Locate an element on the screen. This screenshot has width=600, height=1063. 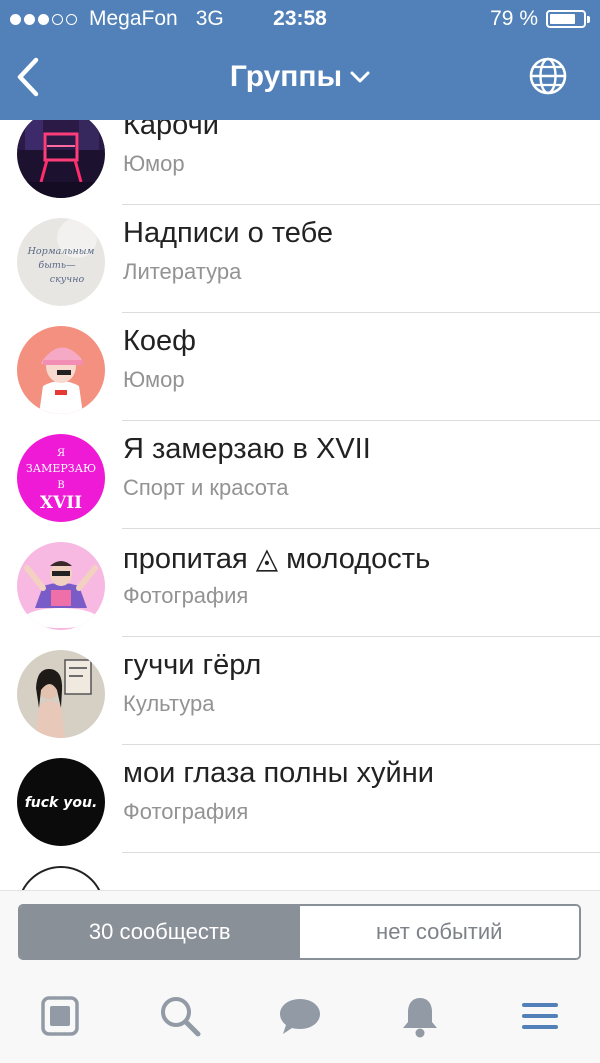
group-row: Карочи Юмор is located at coordinates (300, 162).